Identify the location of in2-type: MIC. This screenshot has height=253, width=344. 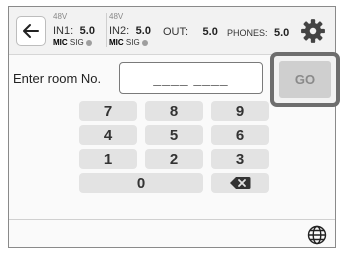
(116, 42).